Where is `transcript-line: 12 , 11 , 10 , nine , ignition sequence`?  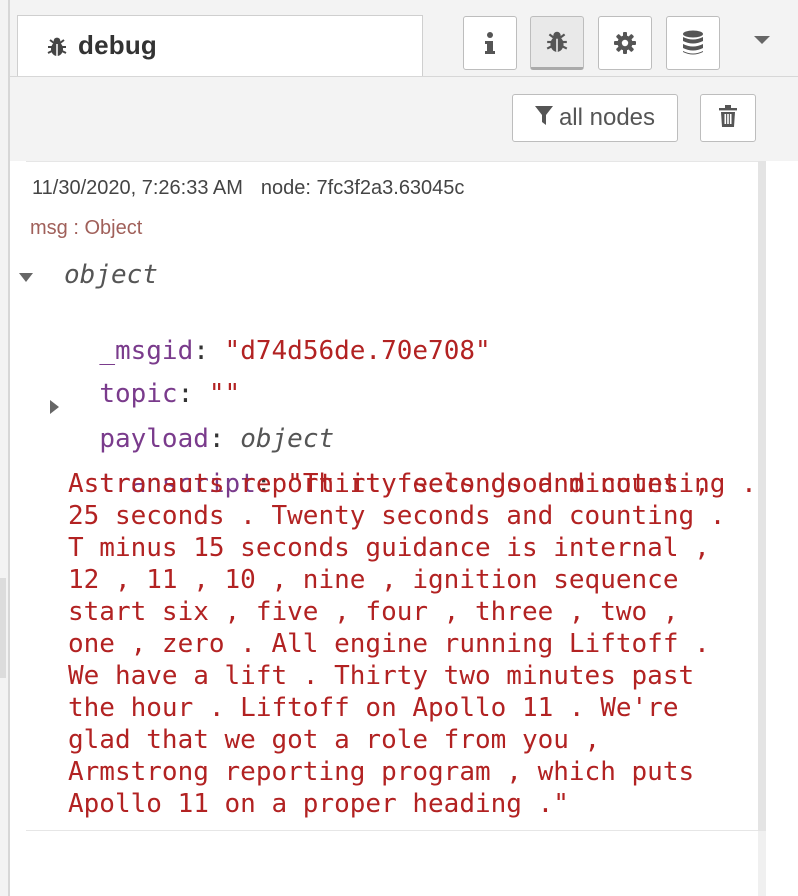
transcript-line: 12 , 11 , 10 , nine , ignition sequence is located at coordinates (373, 580).